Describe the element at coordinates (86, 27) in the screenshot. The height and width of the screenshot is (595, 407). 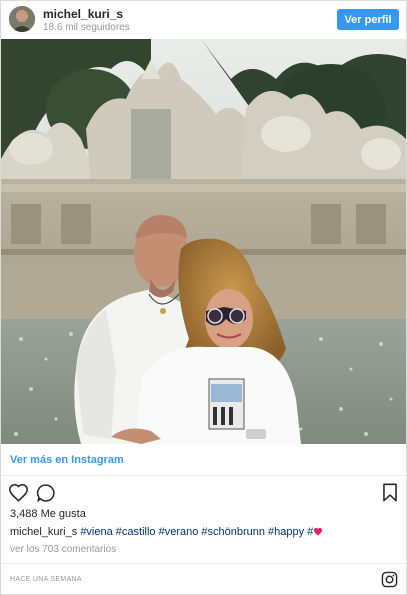
I see `follower-count: 18.6 mil seguidores` at that location.